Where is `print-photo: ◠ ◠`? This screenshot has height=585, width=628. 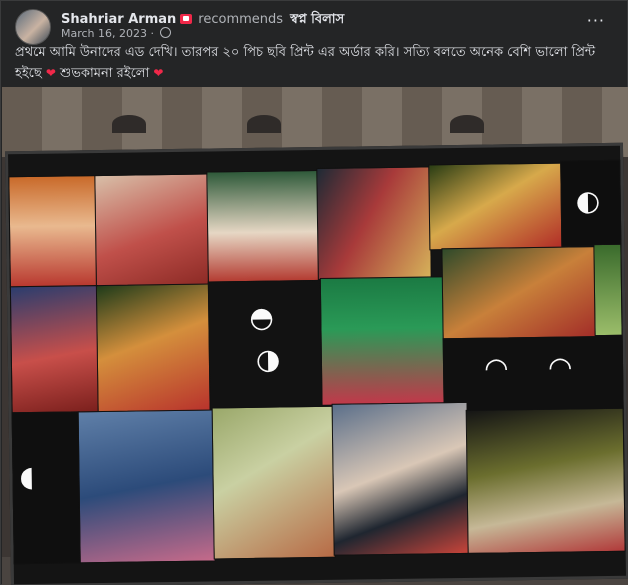
print-photo: ◠ ◠ is located at coordinates (533, 374).